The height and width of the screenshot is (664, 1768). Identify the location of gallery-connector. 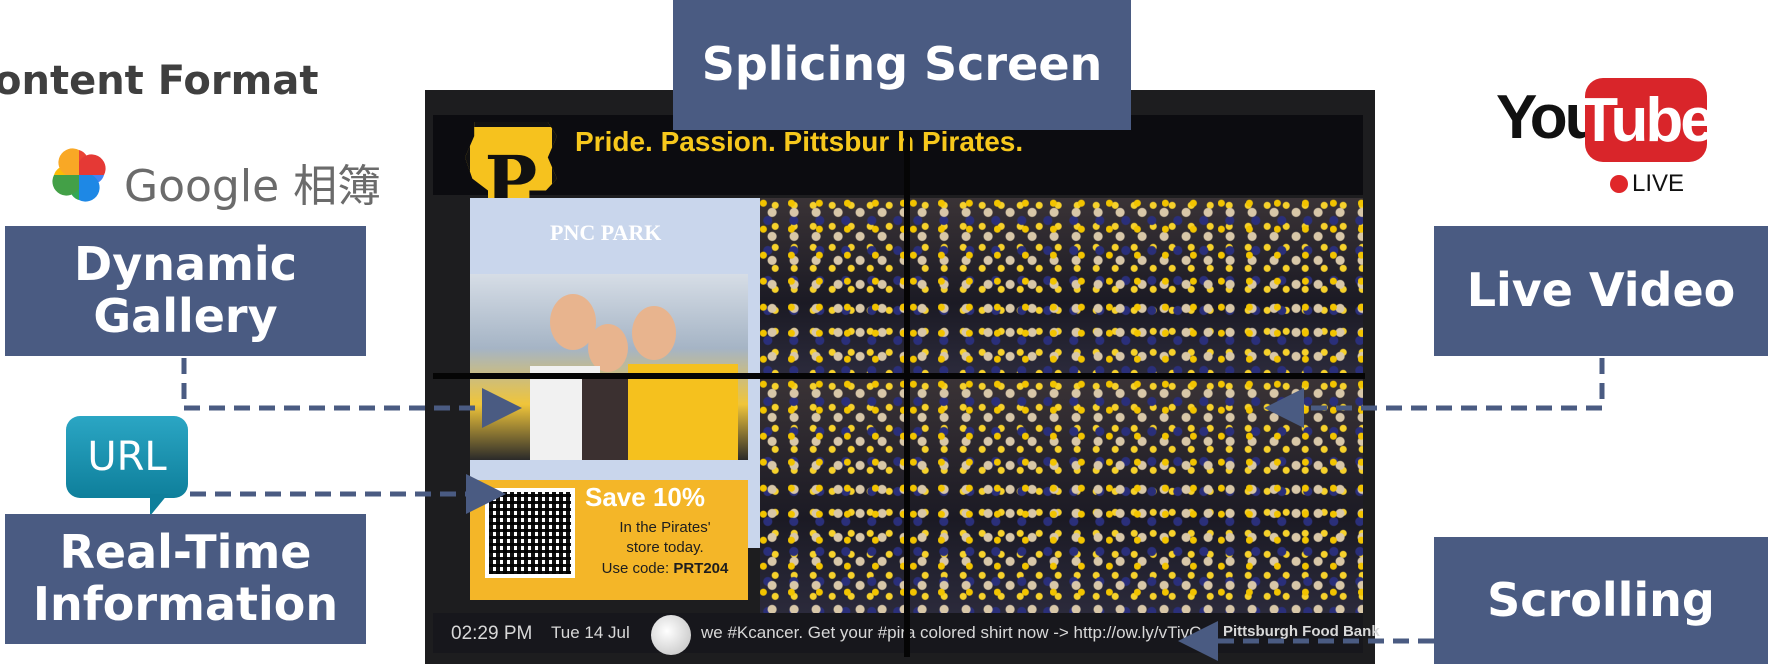
(351, 393).